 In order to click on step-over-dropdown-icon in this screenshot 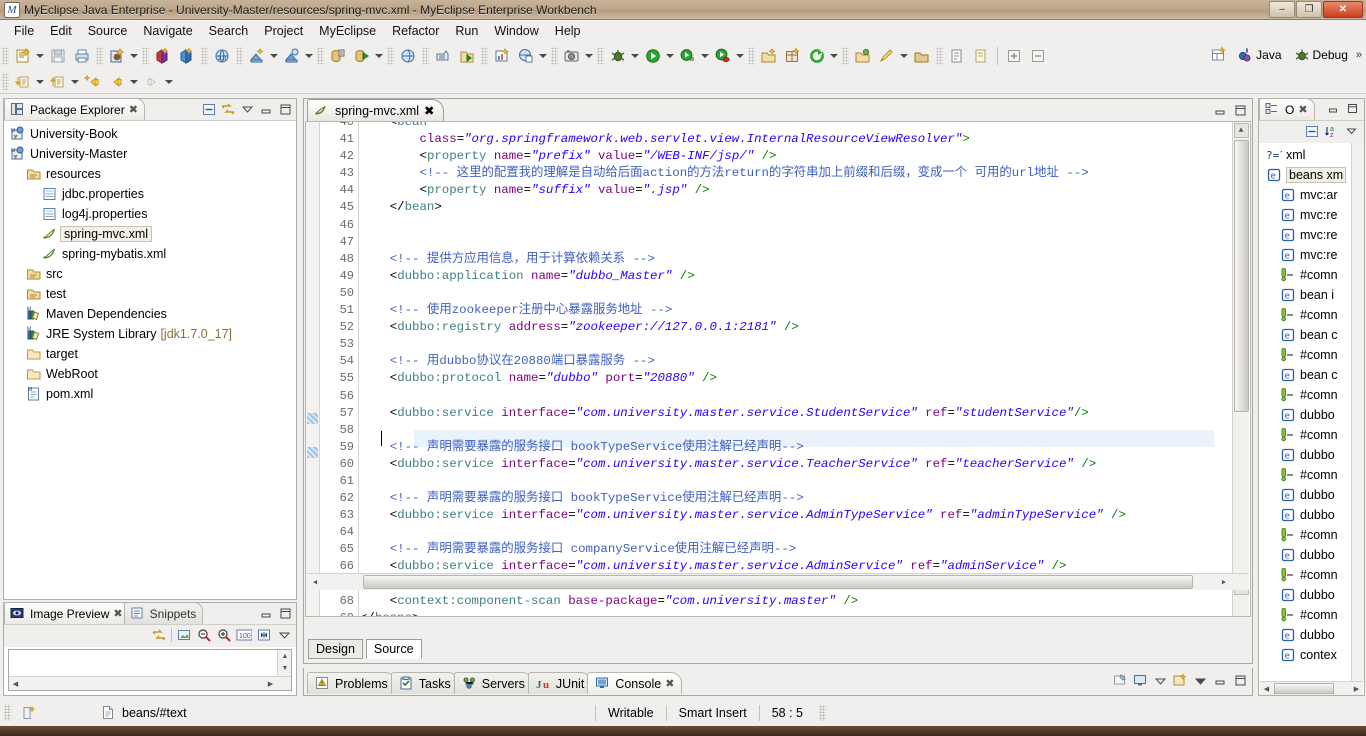, I will do `click(74, 82)`.